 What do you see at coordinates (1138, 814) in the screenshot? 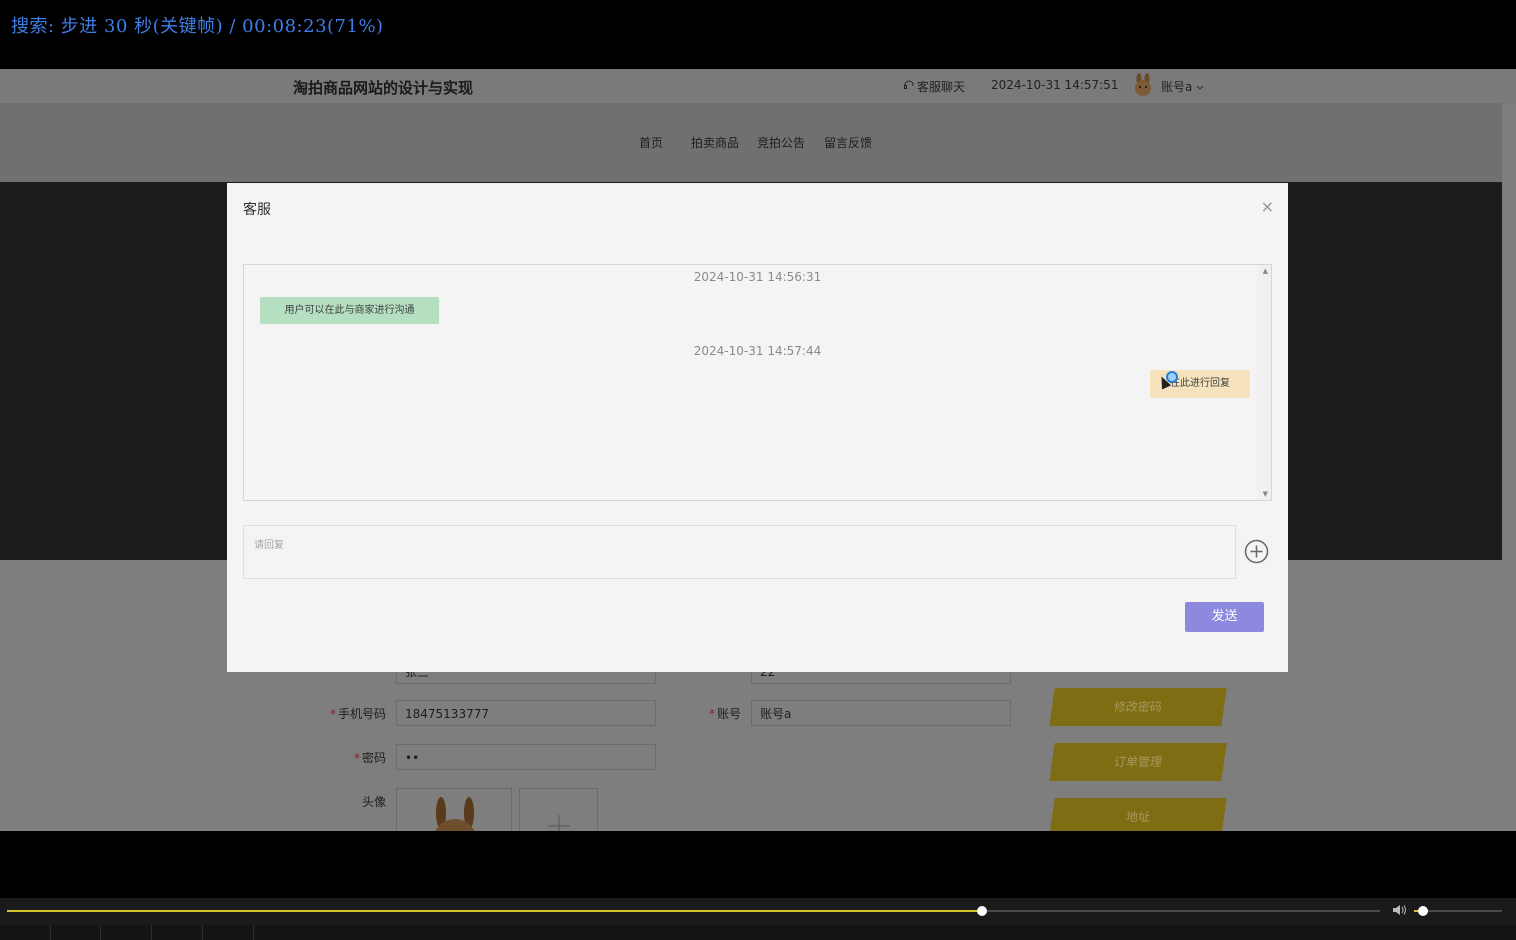
I see `address-button: 地址` at bounding box center [1138, 814].